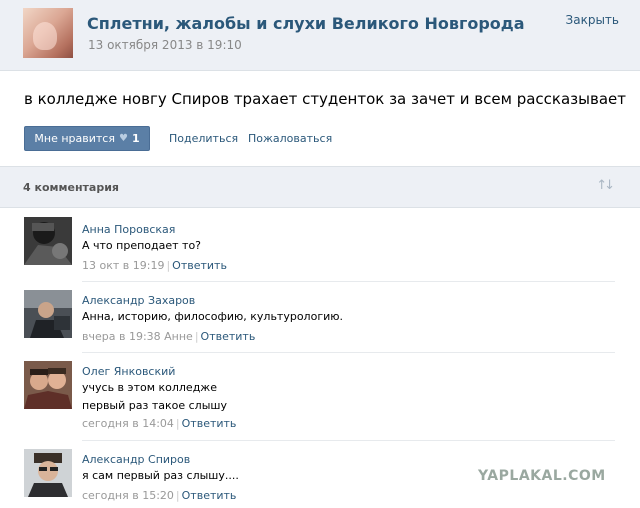  Describe the element at coordinates (203, 138) in the screenshot. I see `share-link: Поделиться` at that location.